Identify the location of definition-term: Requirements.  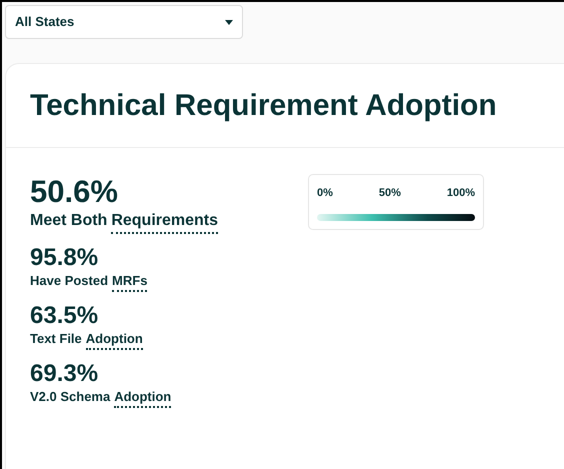
(164, 222).